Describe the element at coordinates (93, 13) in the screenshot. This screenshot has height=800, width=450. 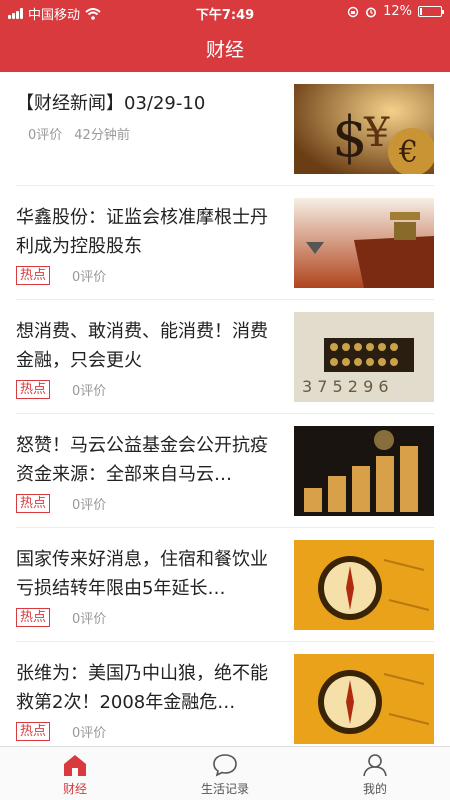
I see `wifi-icon` at that location.